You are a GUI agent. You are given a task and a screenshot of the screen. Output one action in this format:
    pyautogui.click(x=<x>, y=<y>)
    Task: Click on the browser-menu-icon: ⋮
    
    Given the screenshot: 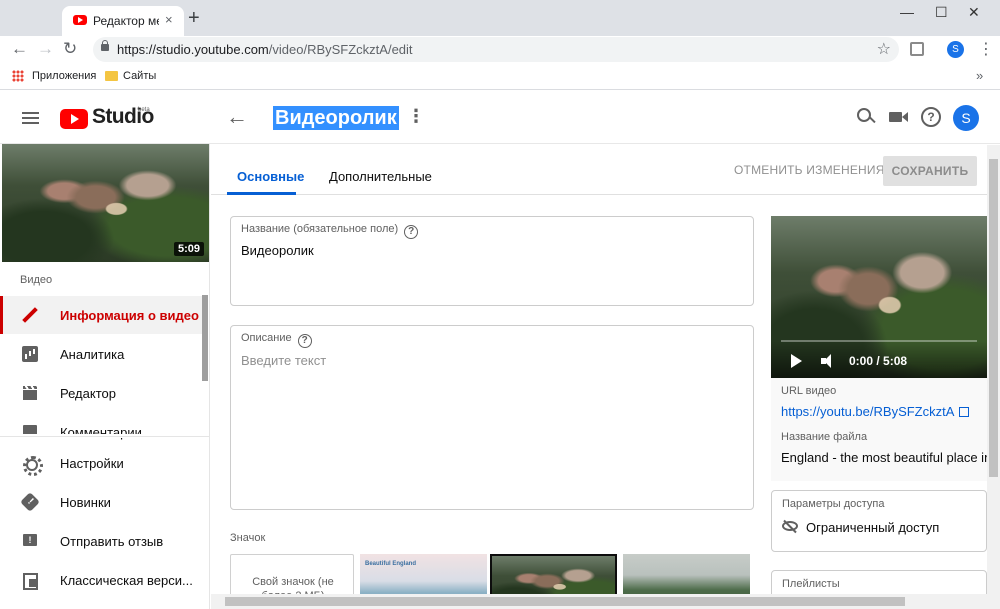 What is the action you would take?
    pyautogui.click(x=986, y=49)
    